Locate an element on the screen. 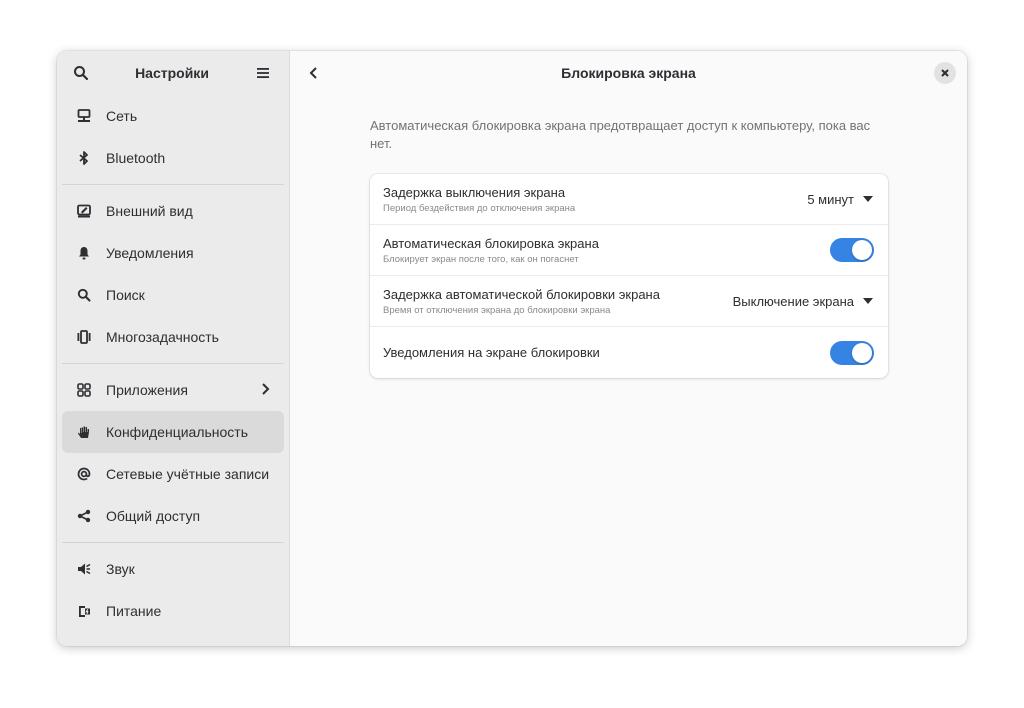 The image size is (1024, 708). sidebar-item-privacy: Конфиденциальность is located at coordinates (173, 432).